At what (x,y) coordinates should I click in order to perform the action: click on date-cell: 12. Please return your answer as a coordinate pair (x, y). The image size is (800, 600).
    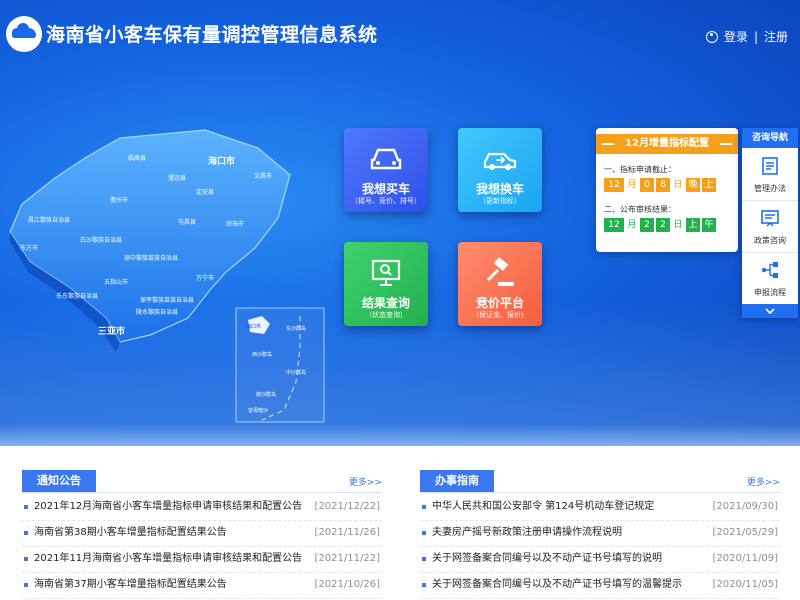
    Looking at the image, I should click on (614, 225).